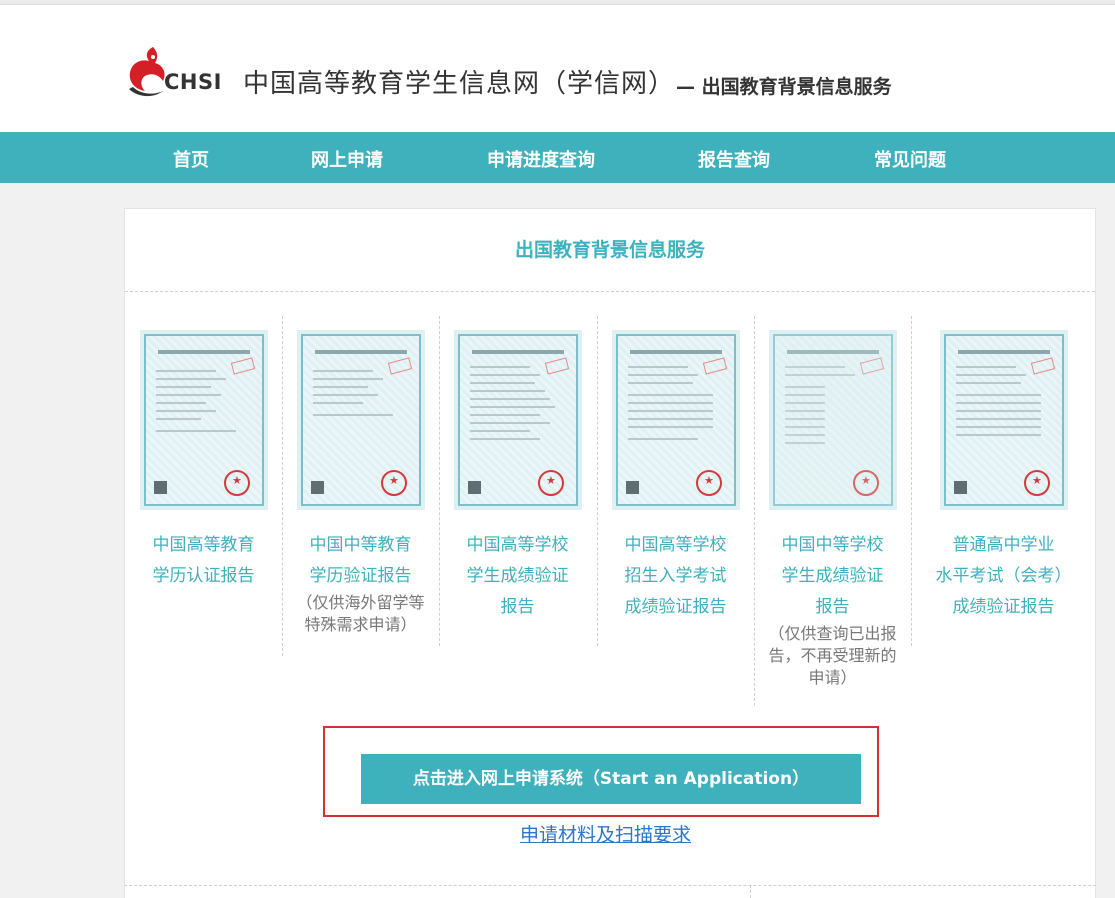 This screenshot has height=898, width=1115. I want to click on nav-faq: 常见问题, so click(910, 159).